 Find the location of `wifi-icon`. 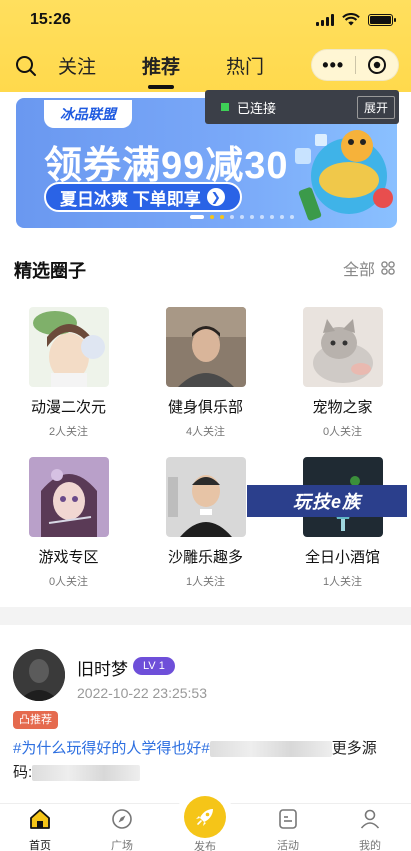

wifi-icon is located at coordinates (351, 19).